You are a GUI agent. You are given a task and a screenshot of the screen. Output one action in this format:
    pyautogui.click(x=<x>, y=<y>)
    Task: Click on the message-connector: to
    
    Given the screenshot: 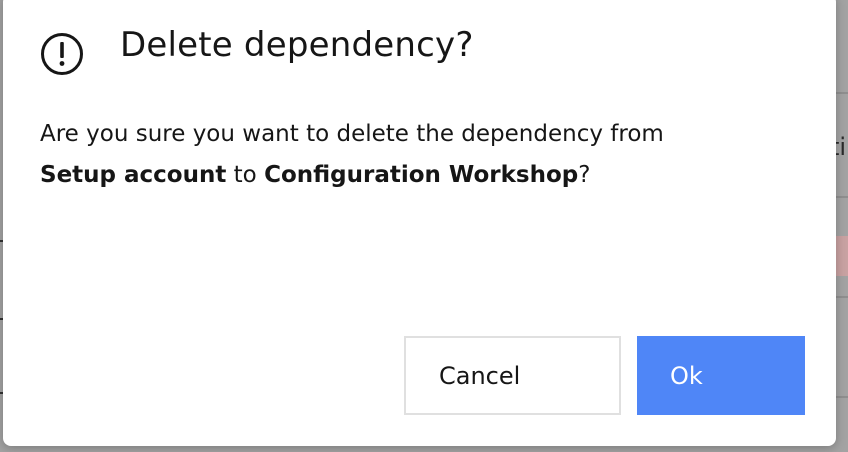 What is the action you would take?
    pyautogui.click(x=245, y=175)
    